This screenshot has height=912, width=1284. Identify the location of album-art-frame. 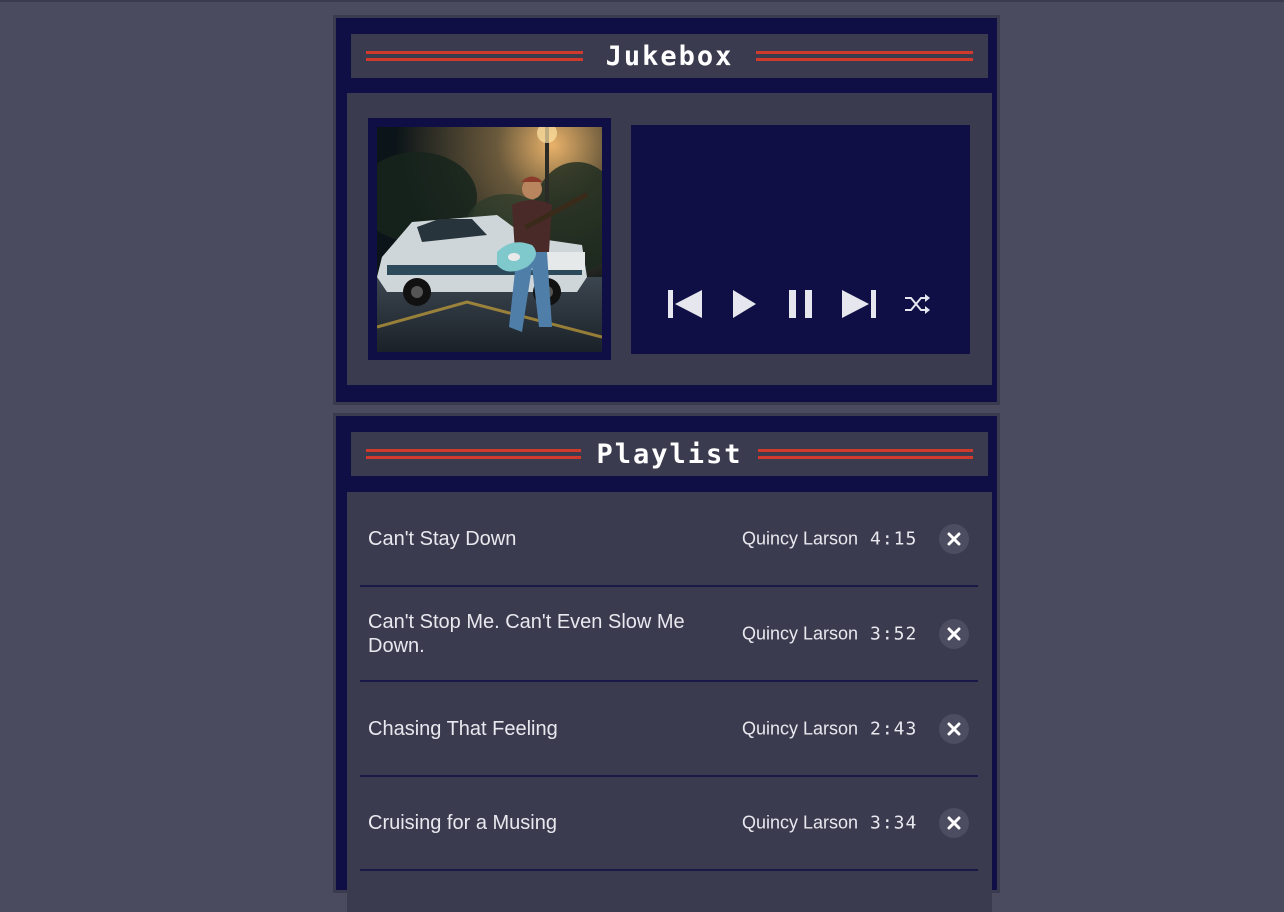
(489, 239).